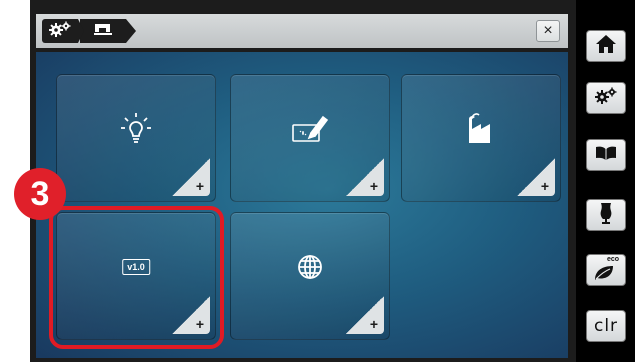  I want to click on book-icon, so click(606, 155).